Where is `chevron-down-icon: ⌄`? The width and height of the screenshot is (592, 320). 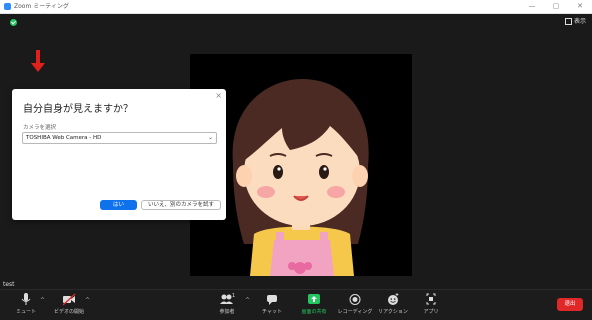
chevron-down-icon: ⌄ is located at coordinates (210, 137).